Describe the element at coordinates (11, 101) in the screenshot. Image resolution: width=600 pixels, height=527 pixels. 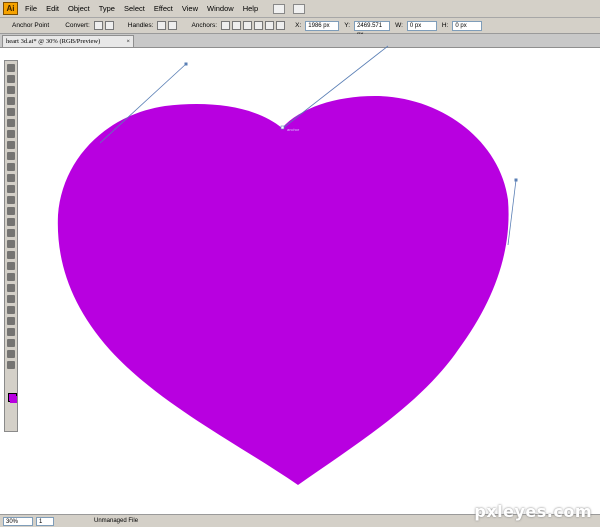
I see `lasso-tool-icon` at that location.